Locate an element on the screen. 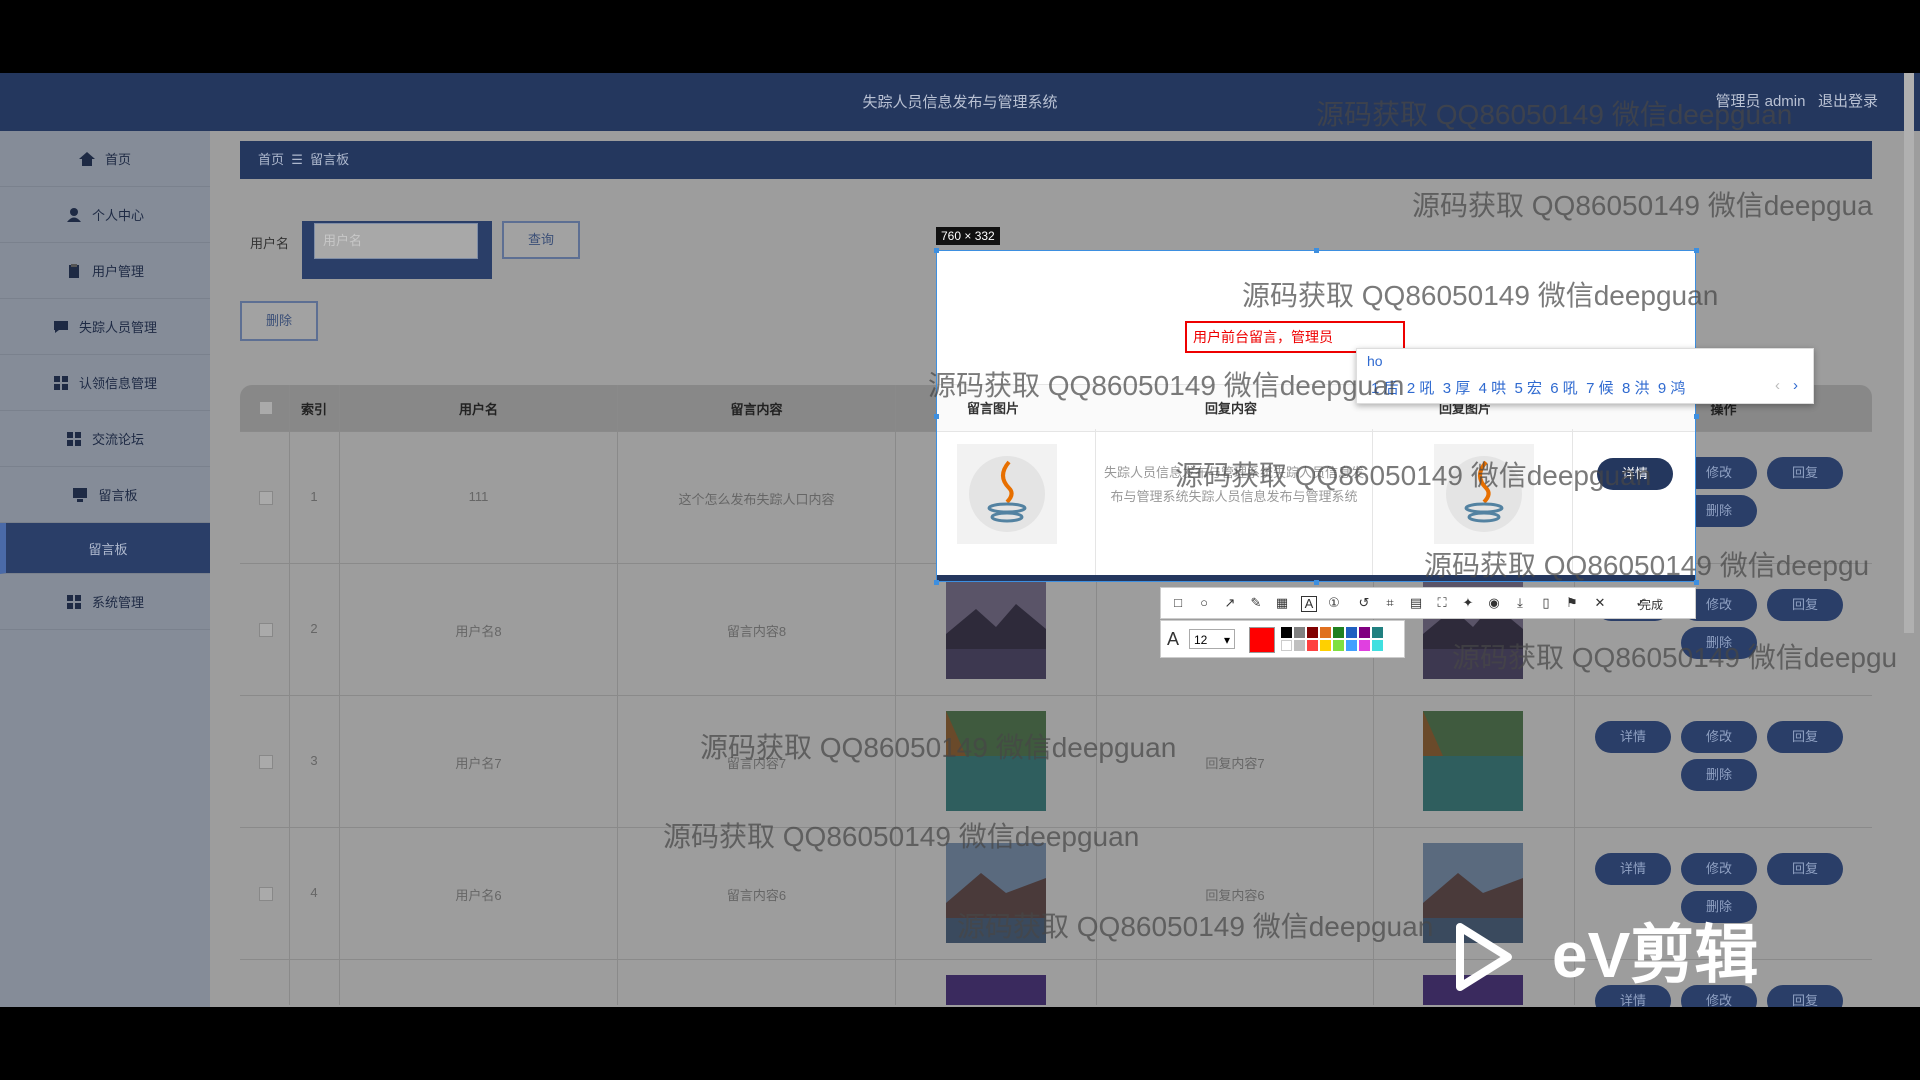 The image size is (1920, 1080). bookmark-icon: ⚑ is located at coordinates (1572, 603).